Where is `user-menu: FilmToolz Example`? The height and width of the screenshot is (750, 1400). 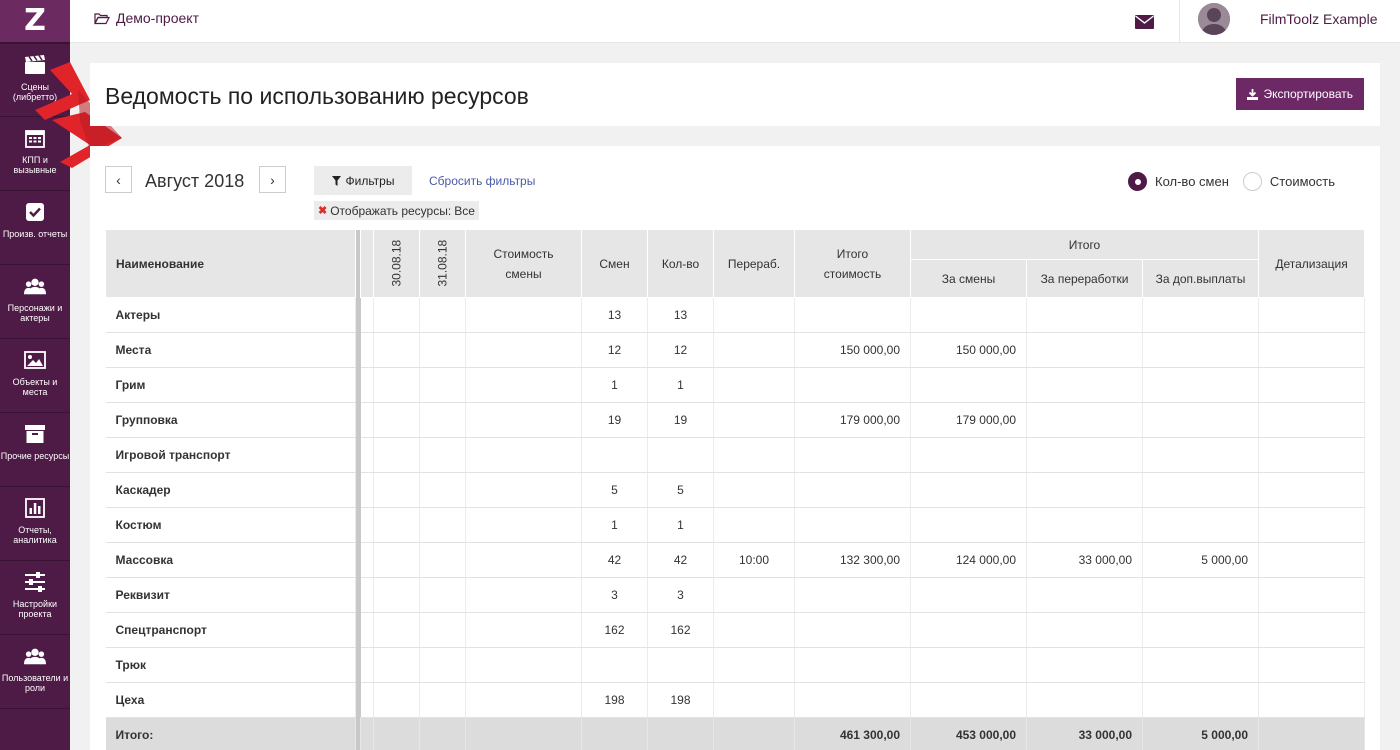
user-menu: FilmToolz Example is located at coordinates (1287, 19).